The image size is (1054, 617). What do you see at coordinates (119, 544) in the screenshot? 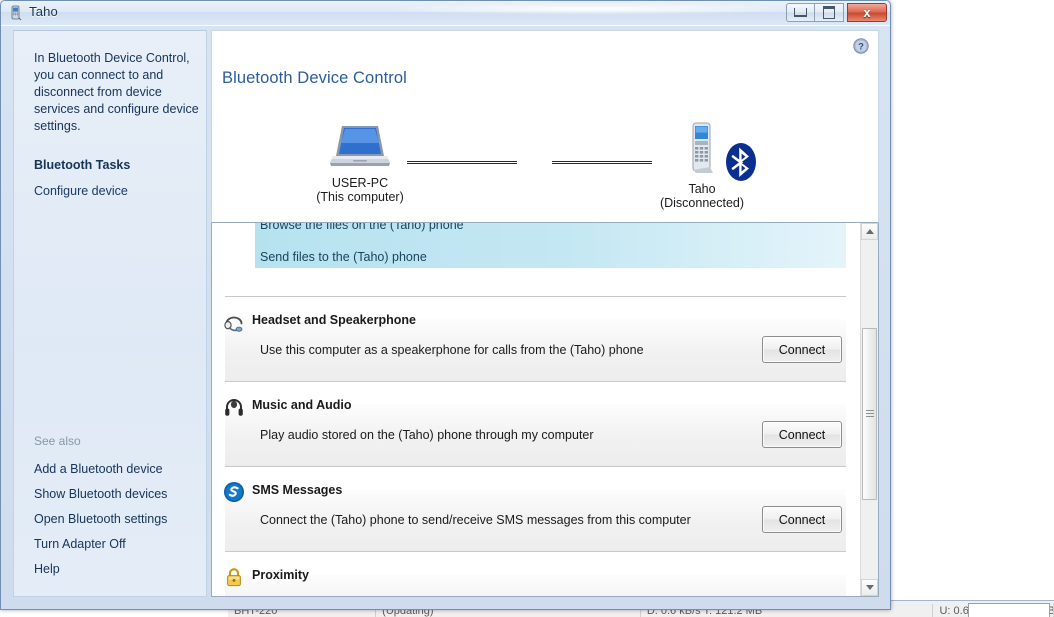
I see `sidebar-item-turn-adapter-off: Turn Adapter Off` at bounding box center [119, 544].